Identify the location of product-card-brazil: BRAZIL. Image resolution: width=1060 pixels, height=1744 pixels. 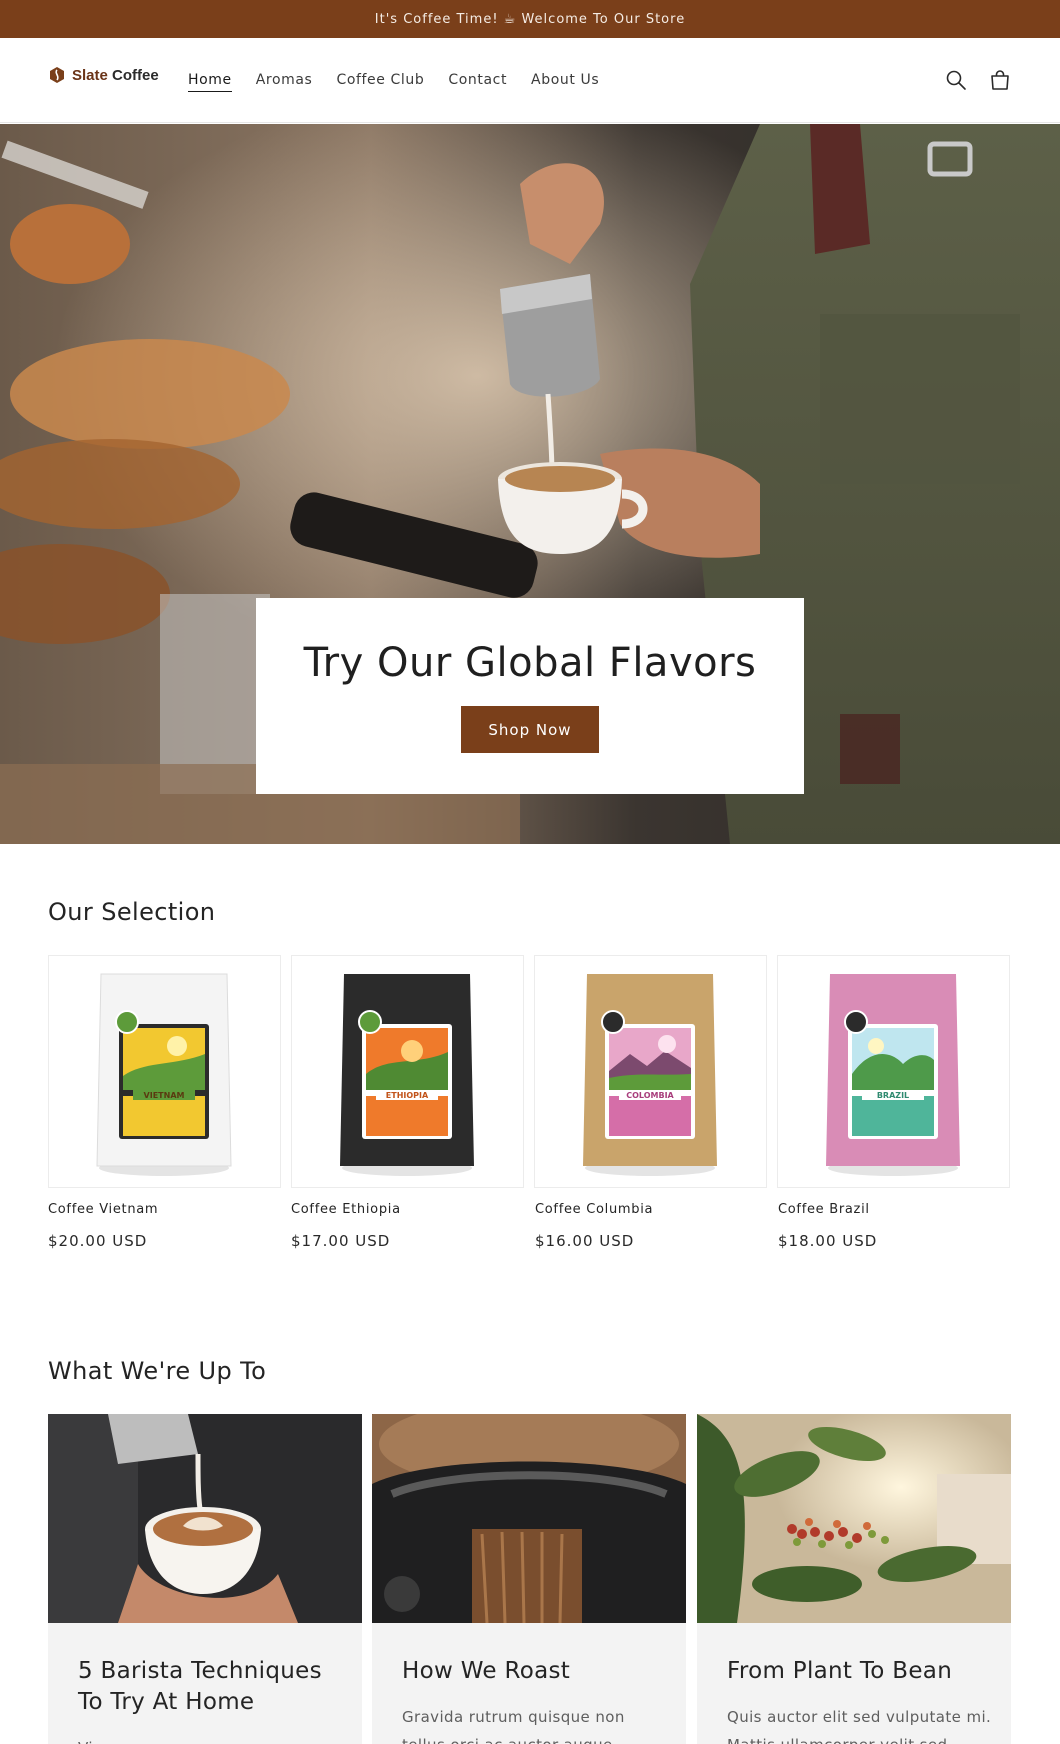
(893, 1071).